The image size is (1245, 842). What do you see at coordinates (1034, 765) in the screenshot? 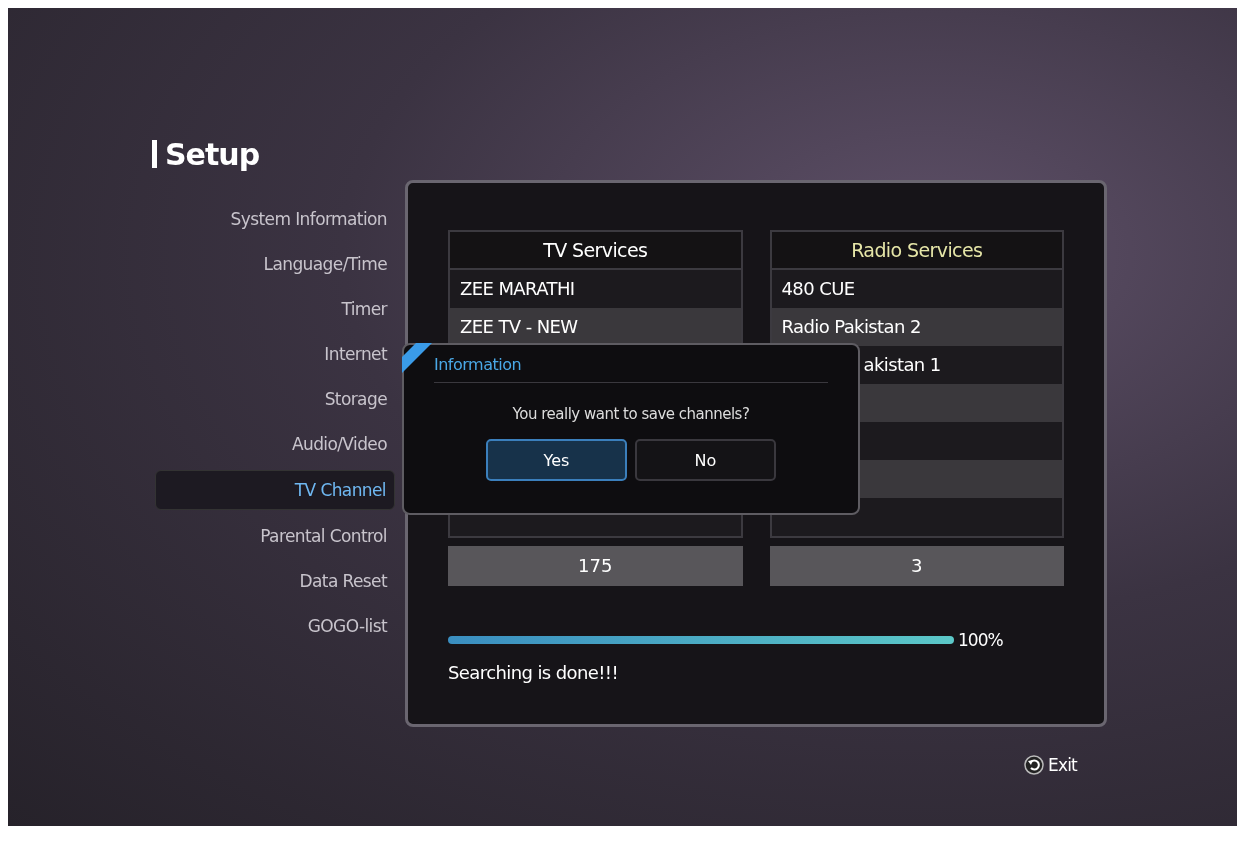
I see `return-icon` at bounding box center [1034, 765].